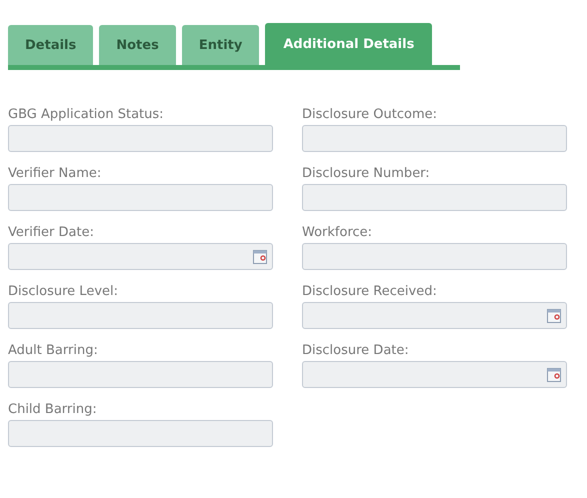  What do you see at coordinates (221, 45) in the screenshot?
I see `tab: Entity` at bounding box center [221, 45].